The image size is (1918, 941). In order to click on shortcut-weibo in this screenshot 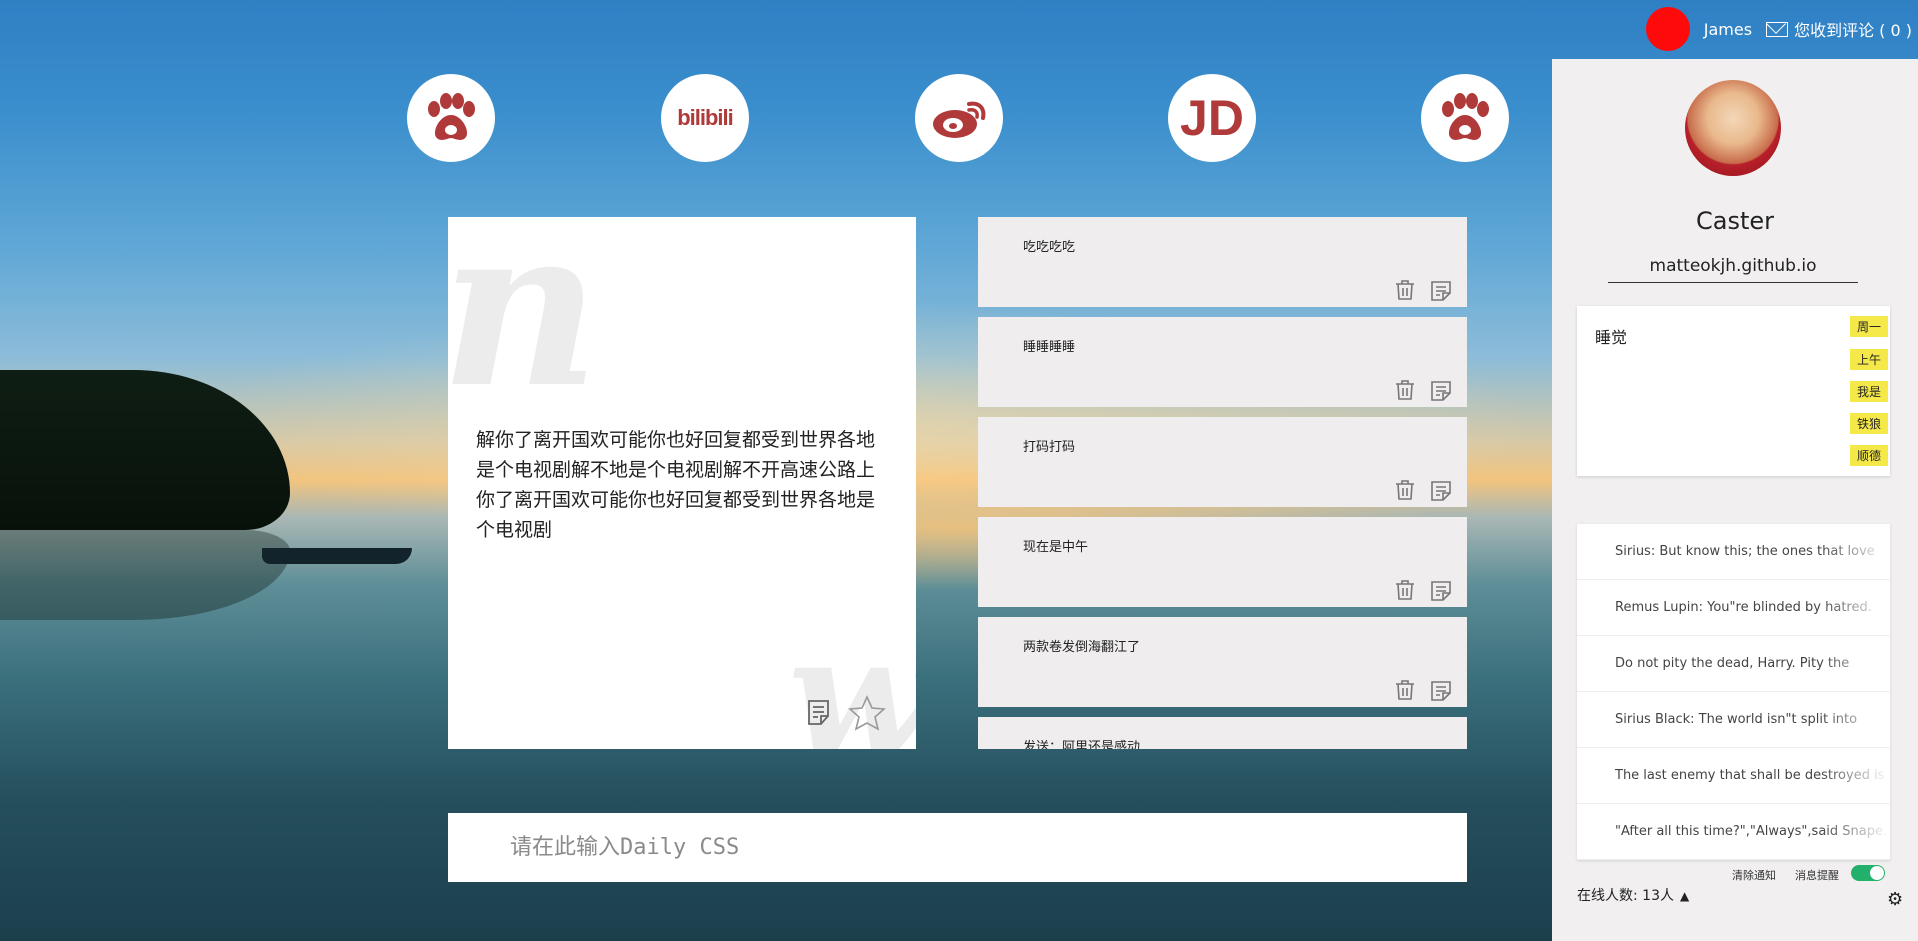, I will do `click(959, 118)`.